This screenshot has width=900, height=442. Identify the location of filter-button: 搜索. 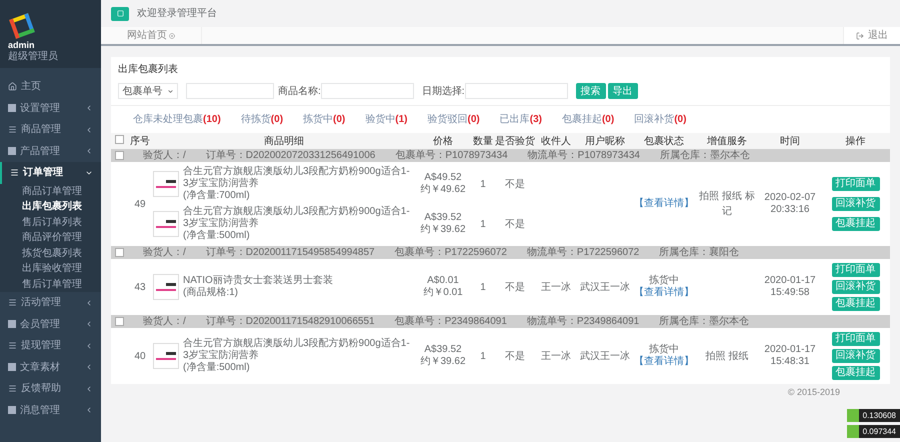
(591, 91).